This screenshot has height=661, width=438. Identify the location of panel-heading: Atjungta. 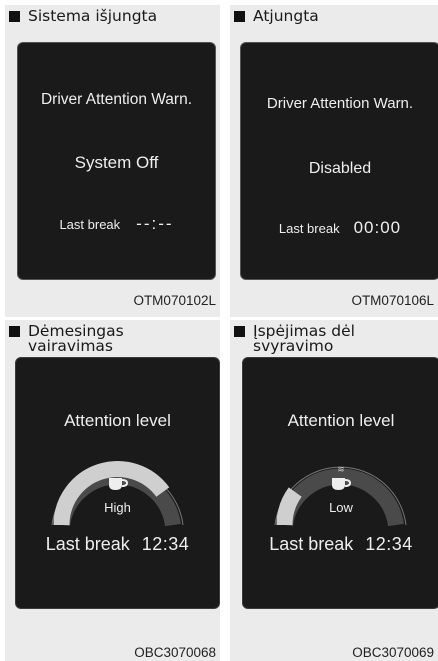
(276, 16).